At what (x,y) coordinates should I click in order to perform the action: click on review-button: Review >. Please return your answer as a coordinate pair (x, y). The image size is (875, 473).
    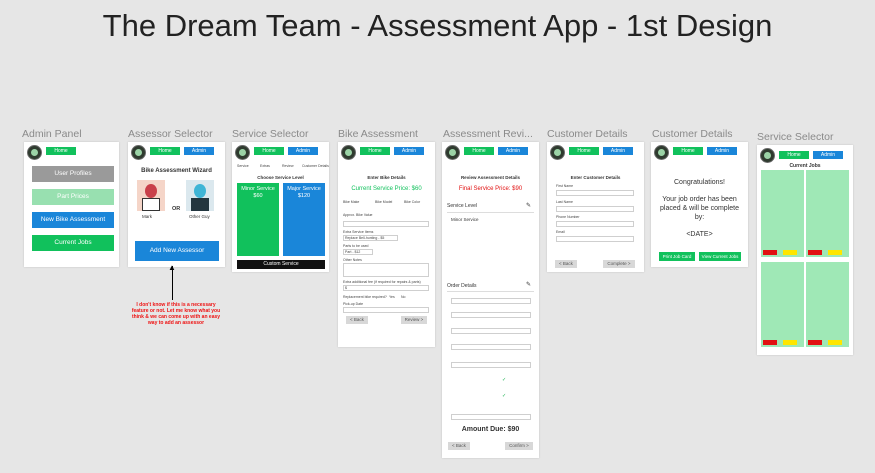
    Looking at the image, I should click on (414, 320).